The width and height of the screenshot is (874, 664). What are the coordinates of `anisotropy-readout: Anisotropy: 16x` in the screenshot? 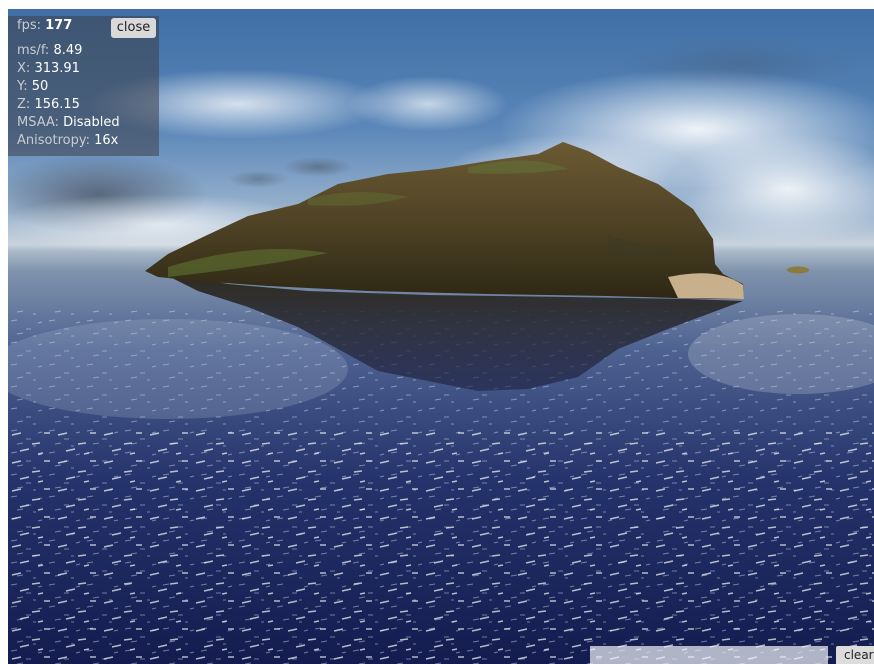 It's located at (68, 140).